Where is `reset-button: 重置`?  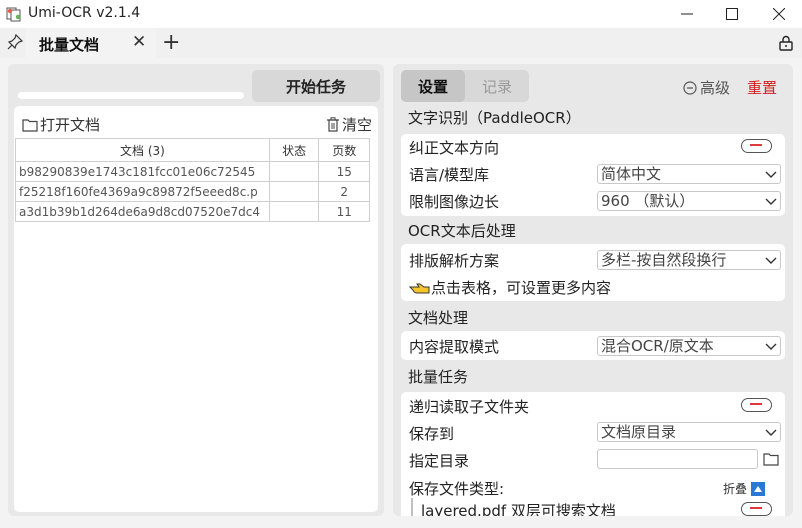
reset-button: 重置 is located at coordinates (762, 87).